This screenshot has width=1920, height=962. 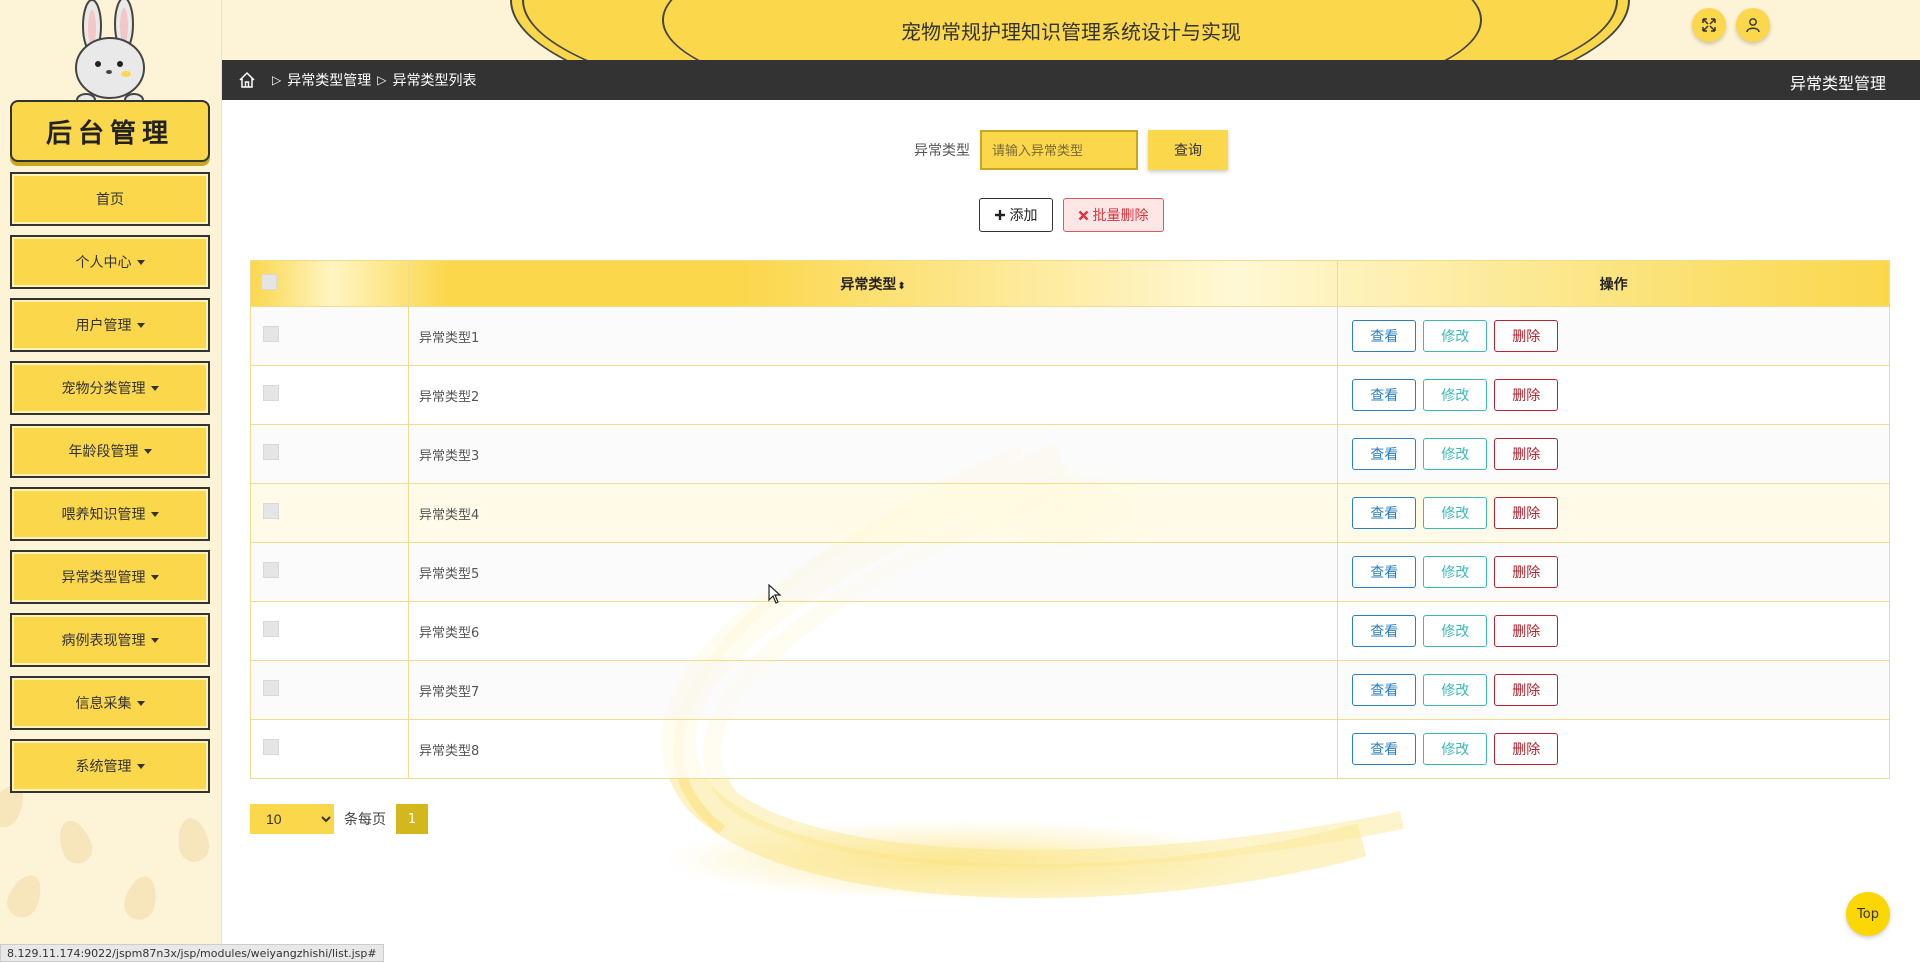 I want to click on page-size-select: 10, so click(x=292, y=819).